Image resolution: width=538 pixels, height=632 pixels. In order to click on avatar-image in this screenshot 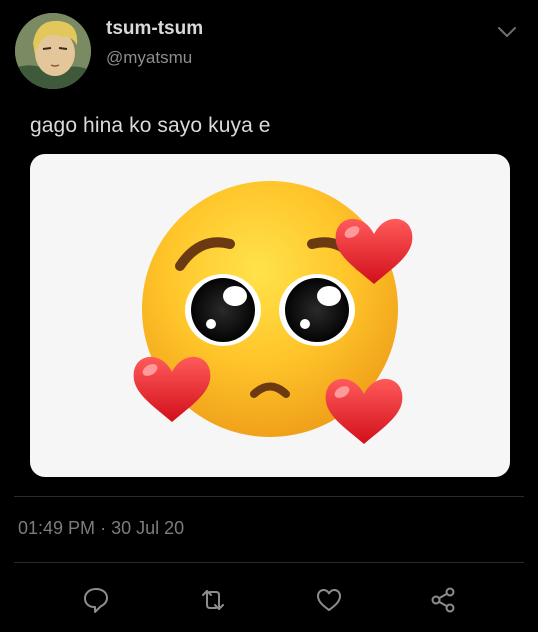, I will do `click(53, 51)`.